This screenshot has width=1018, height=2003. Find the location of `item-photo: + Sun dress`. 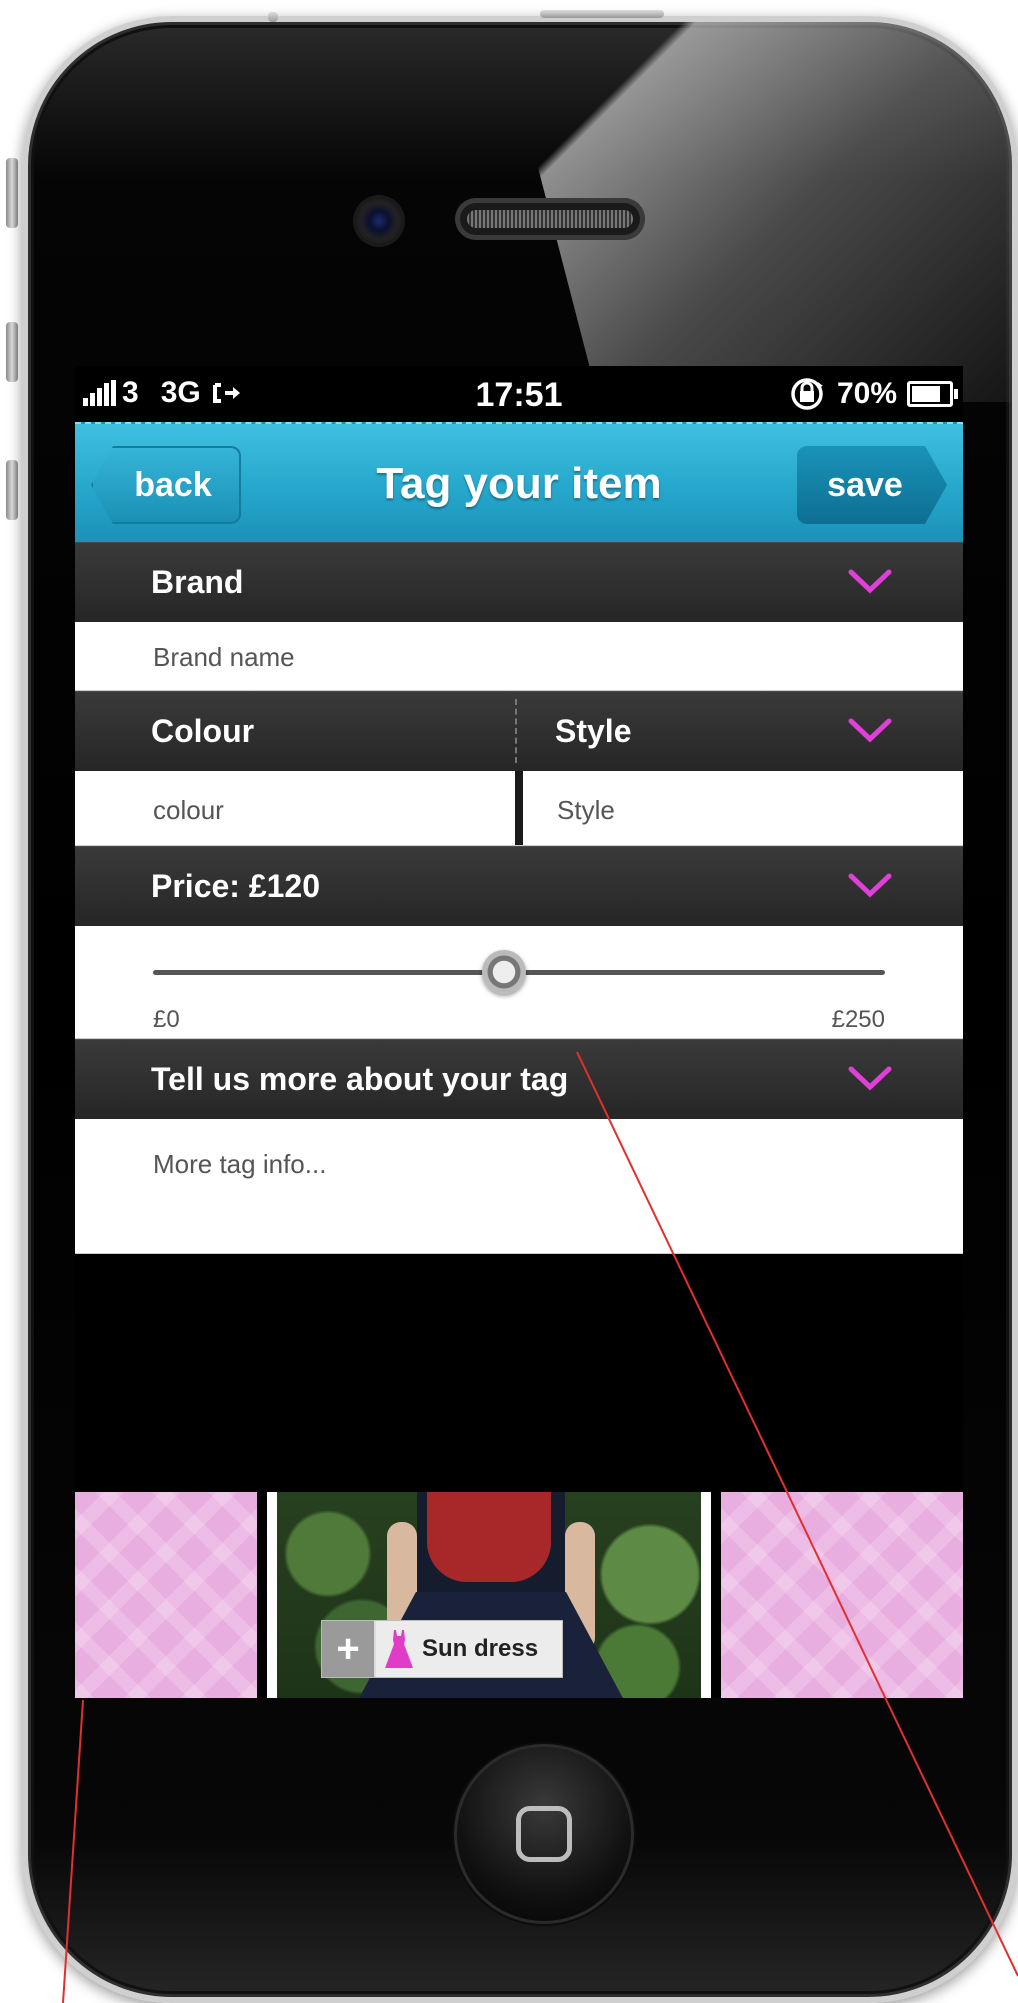

item-photo: + Sun dress is located at coordinates (489, 1595).